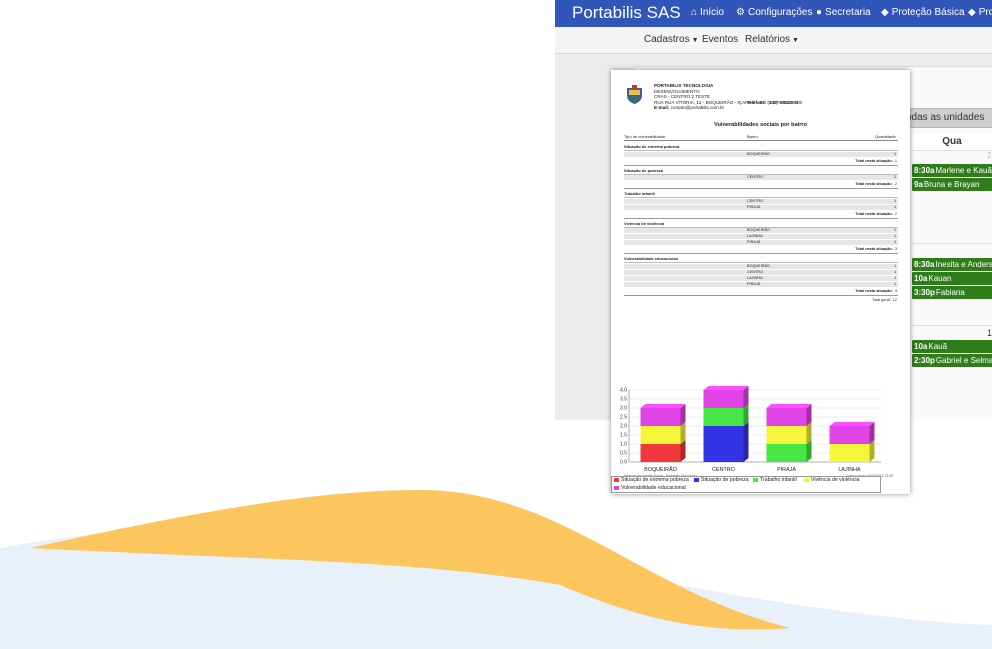 Image resolution: width=992 pixels, height=649 pixels. Describe the element at coordinates (772, 39) in the screenshot. I see `menu-relatorios: Relatórios ▼` at that location.